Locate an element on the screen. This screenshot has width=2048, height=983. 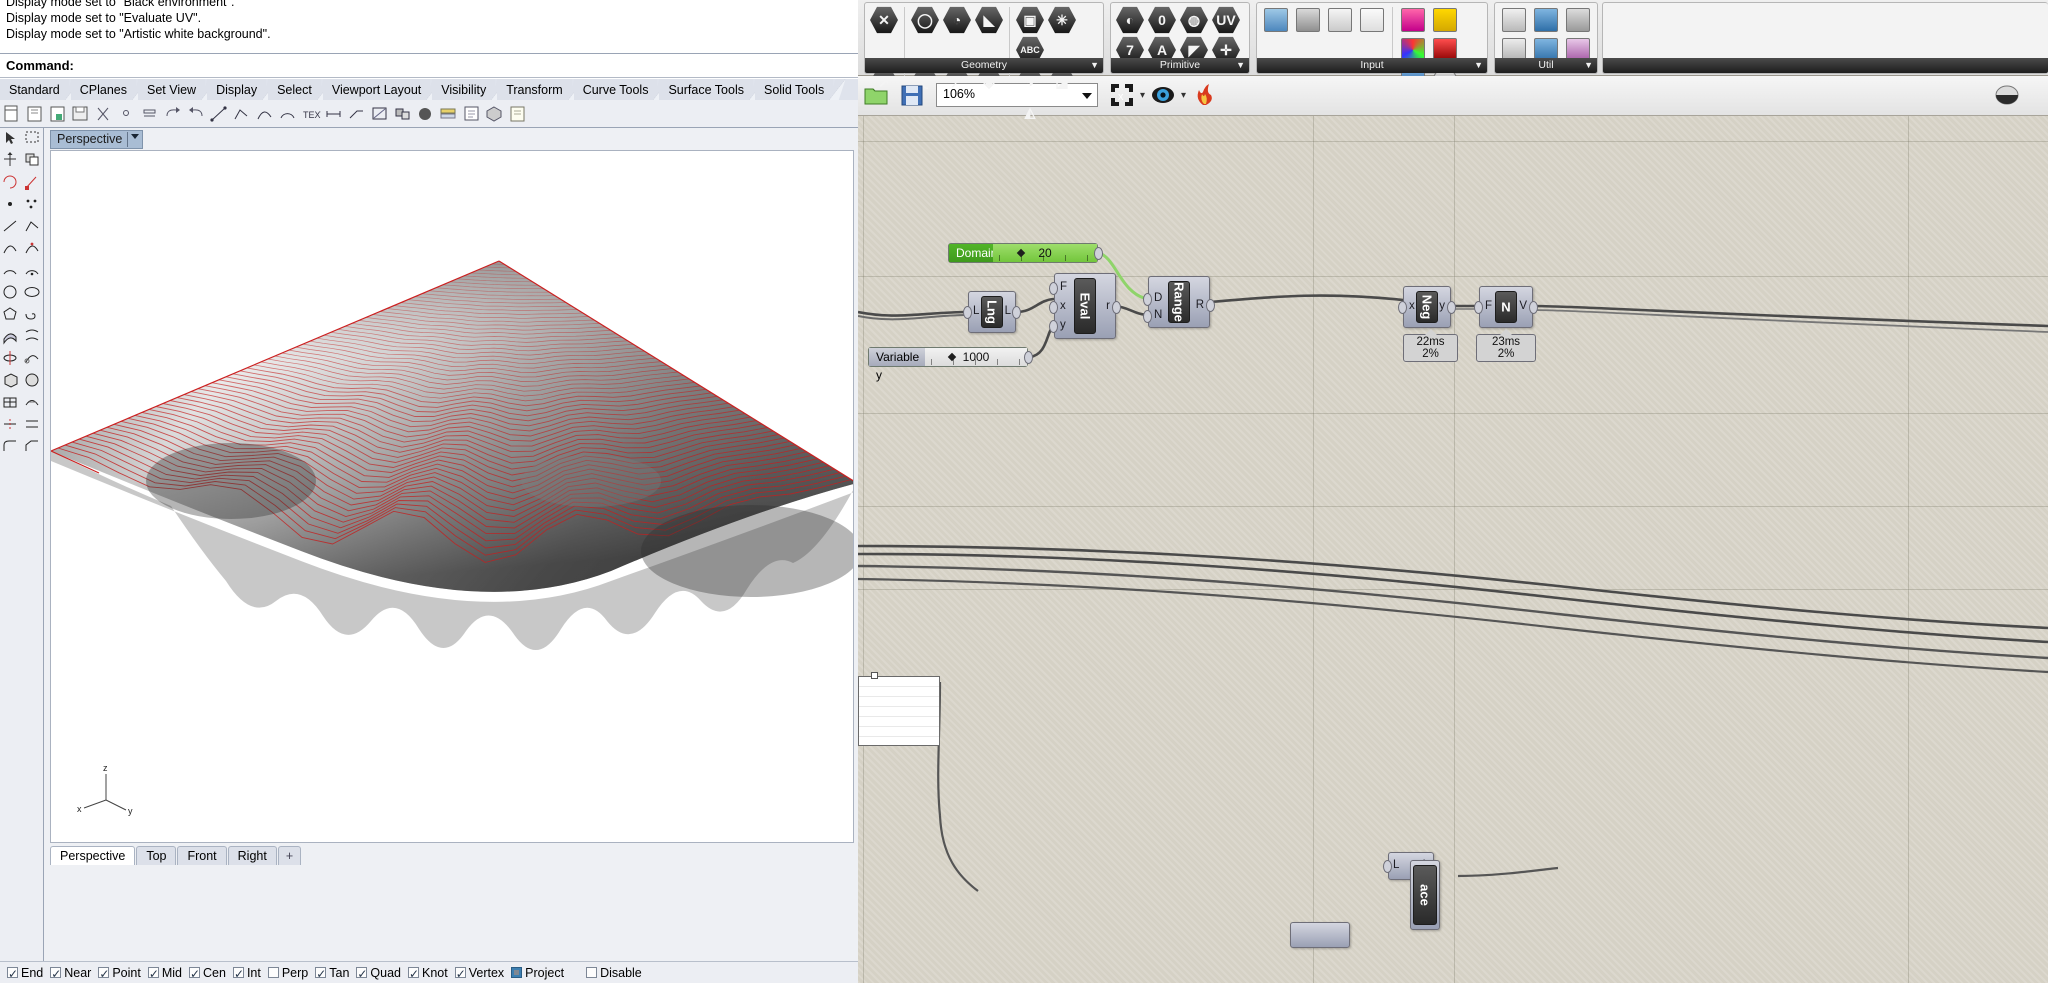
surface-patch-icon: ◈ is located at coordinates (989, 82).